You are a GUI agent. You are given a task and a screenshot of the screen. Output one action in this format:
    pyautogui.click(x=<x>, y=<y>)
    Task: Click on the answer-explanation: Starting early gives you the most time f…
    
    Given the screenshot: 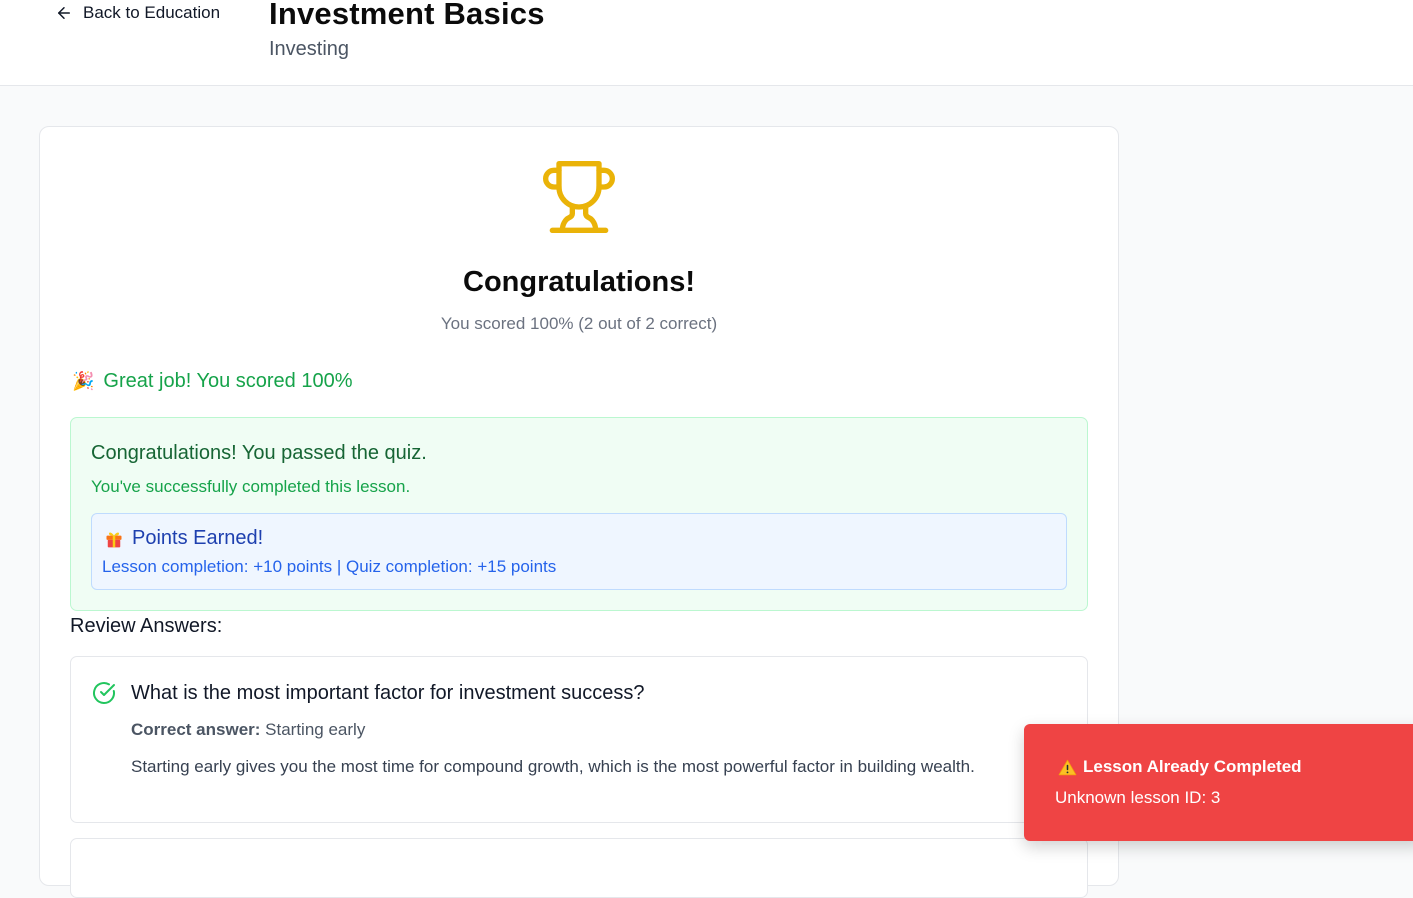 What is the action you would take?
    pyautogui.click(x=553, y=766)
    